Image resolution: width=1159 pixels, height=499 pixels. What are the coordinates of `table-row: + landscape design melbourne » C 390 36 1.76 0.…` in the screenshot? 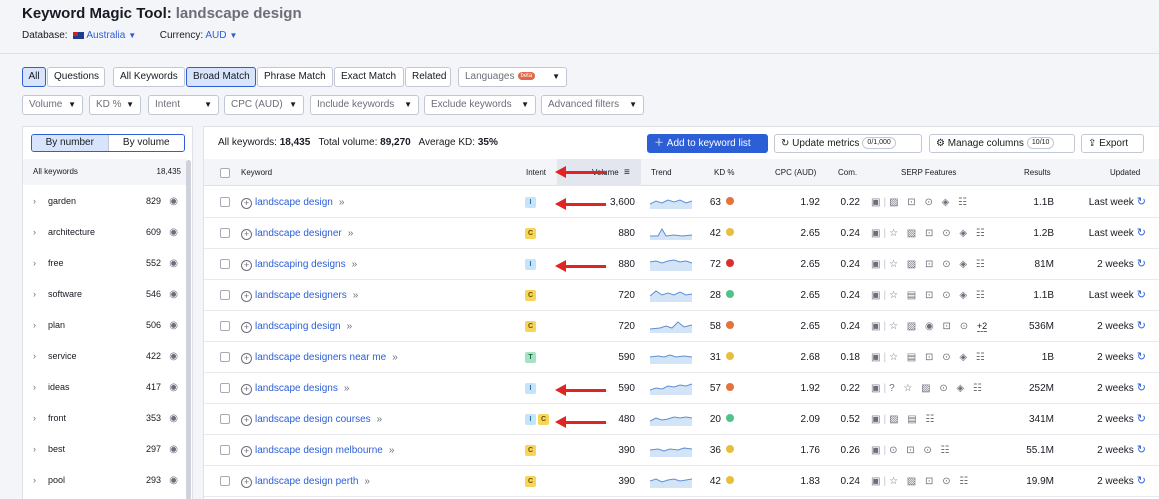 It's located at (681, 450).